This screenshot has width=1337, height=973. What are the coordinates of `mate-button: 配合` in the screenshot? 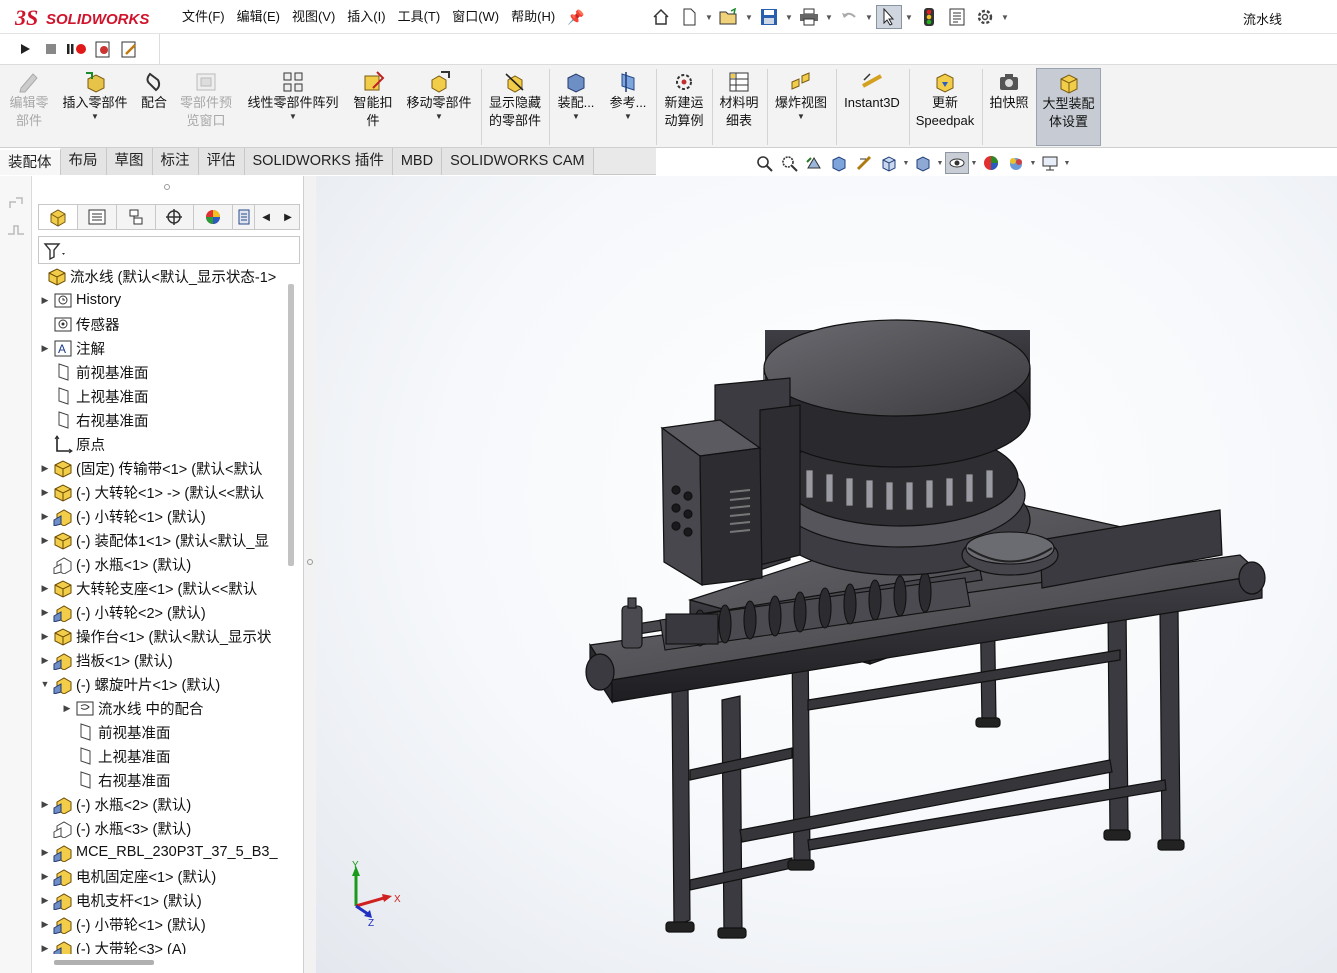 It's located at (154, 107).